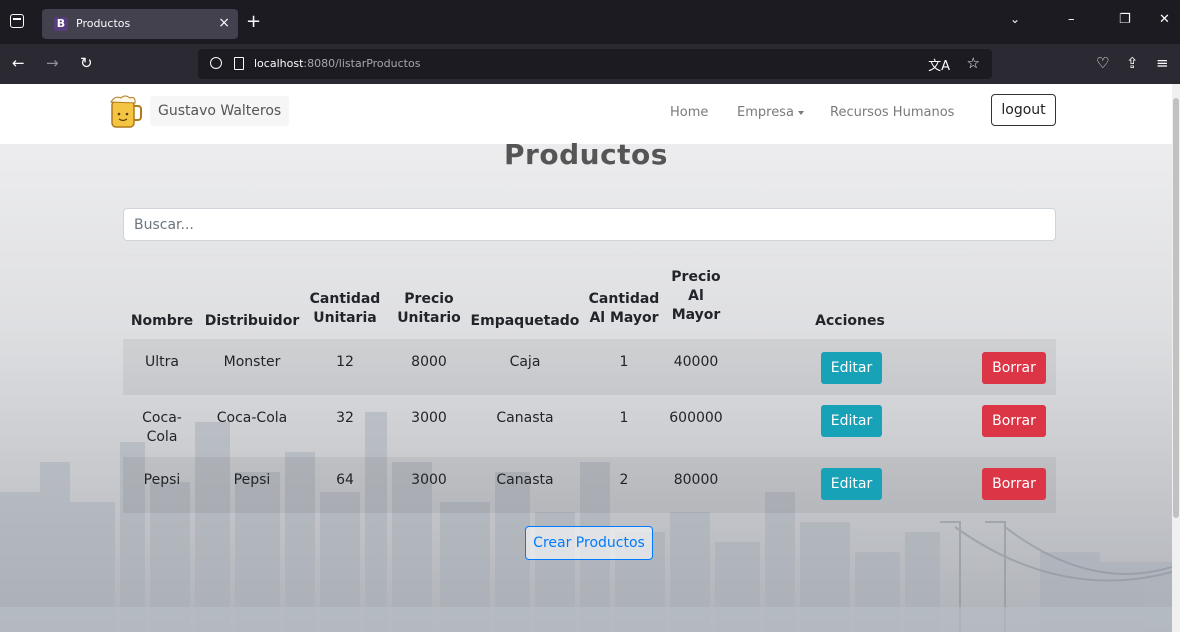 The image size is (1180, 632). What do you see at coordinates (103, 23) in the screenshot?
I see `tab-title: Productos` at bounding box center [103, 23].